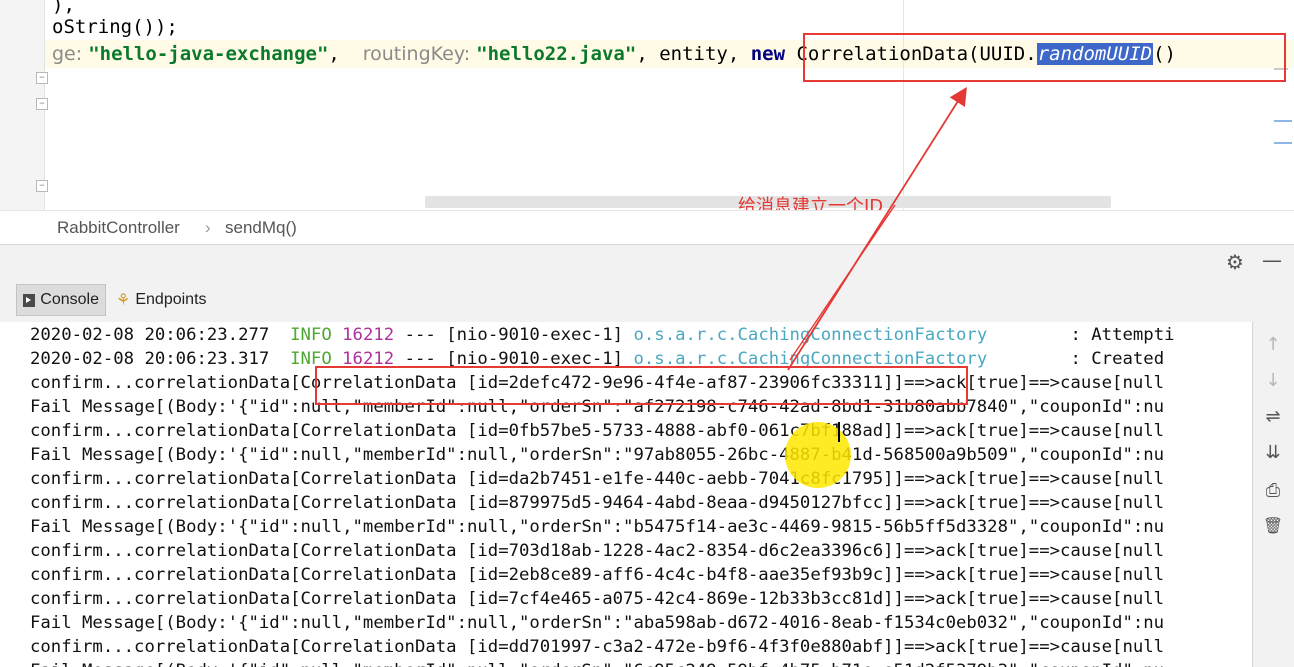 This screenshot has width=1294, height=667. Describe the element at coordinates (1273, 526) in the screenshot. I see `clear-all-icon: 🗑` at that location.